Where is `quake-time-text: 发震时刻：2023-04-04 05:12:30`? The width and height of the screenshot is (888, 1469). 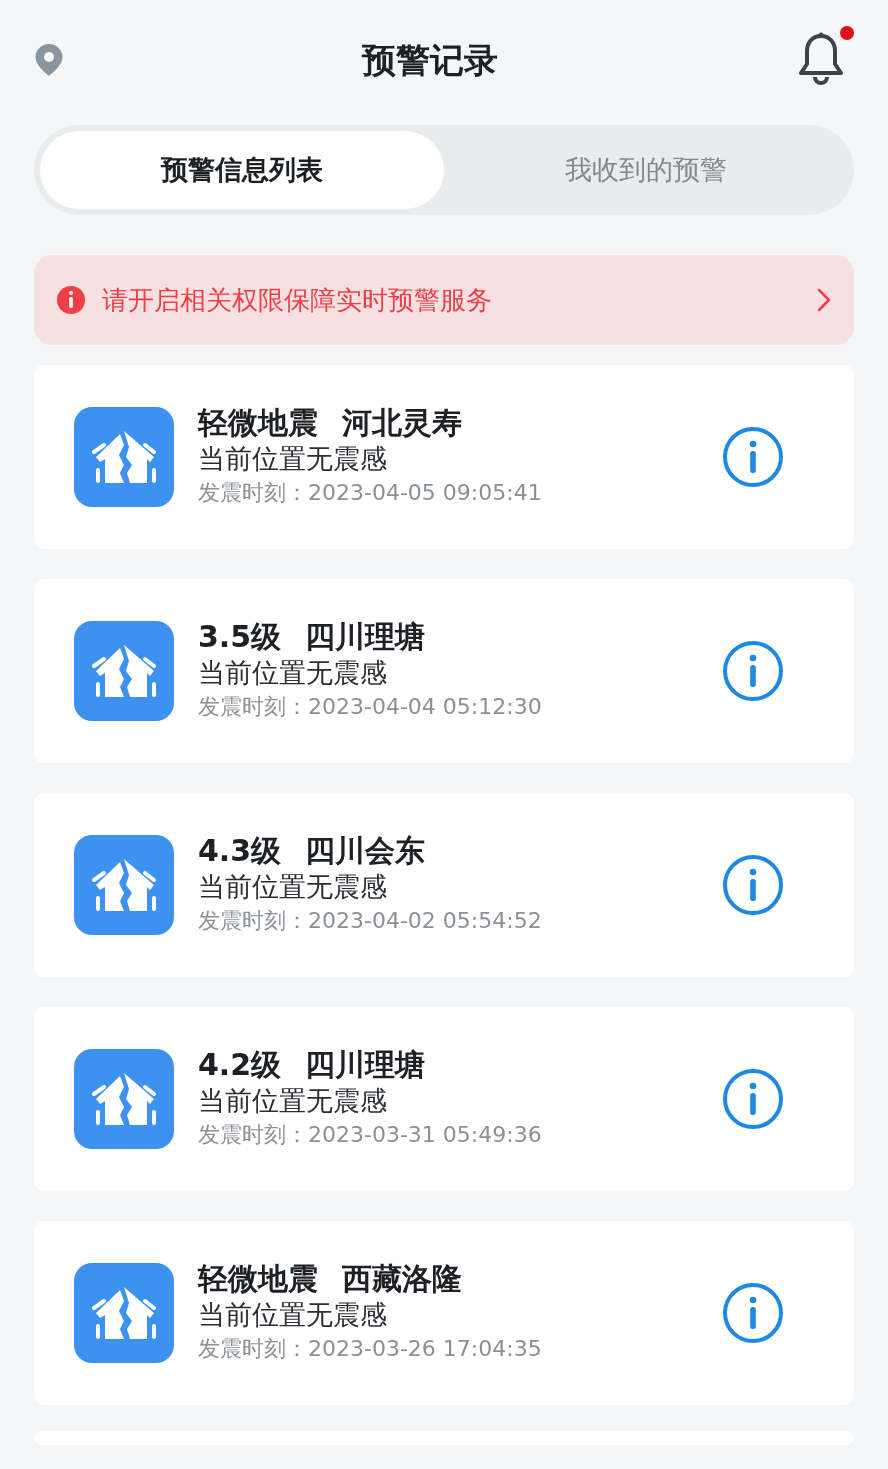
quake-time-text: 发震时刻：2023-04-04 05:12:30 is located at coordinates (370, 707).